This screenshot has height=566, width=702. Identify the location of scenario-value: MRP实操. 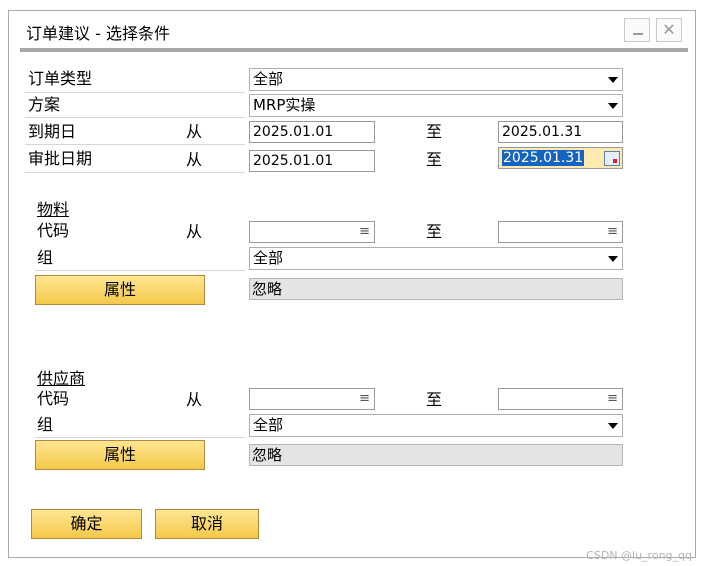
(284, 105).